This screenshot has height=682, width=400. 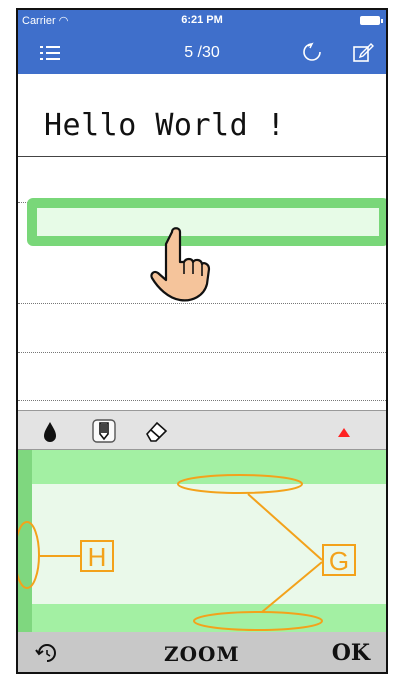 I want to click on bottom-bar: ZOOM OK, so click(x=202, y=652).